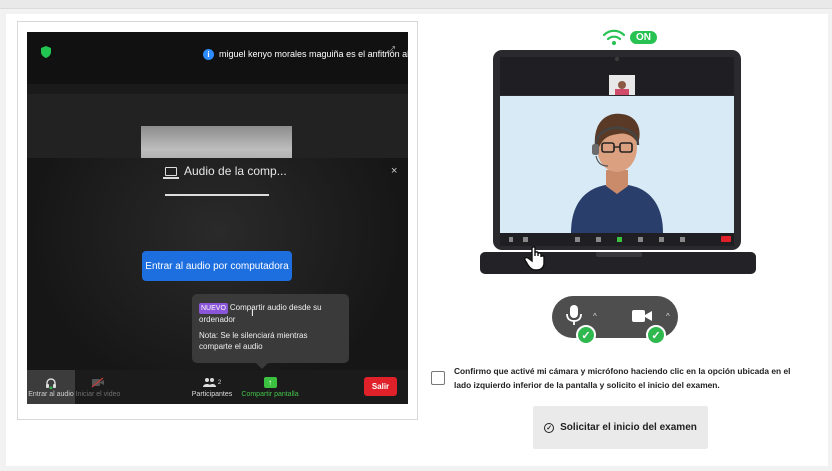  What do you see at coordinates (46, 52) in the screenshot?
I see `shield-icon` at bounding box center [46, 52].